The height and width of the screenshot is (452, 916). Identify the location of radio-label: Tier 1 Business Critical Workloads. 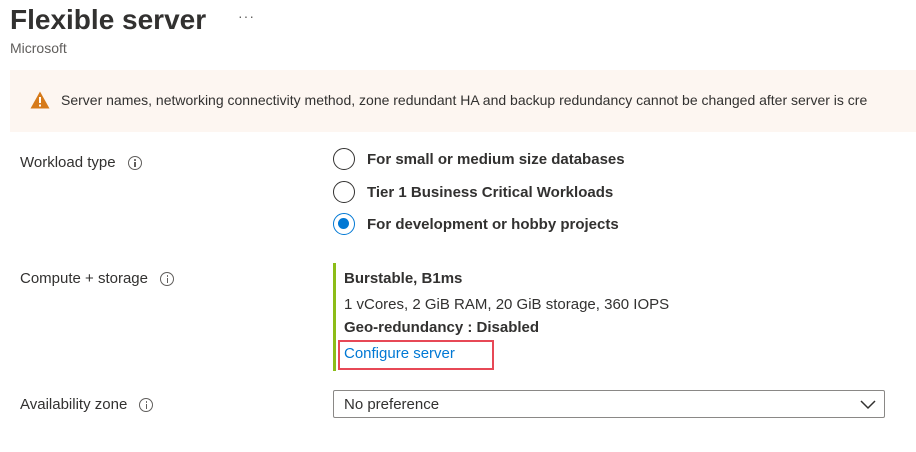
(490, 192).